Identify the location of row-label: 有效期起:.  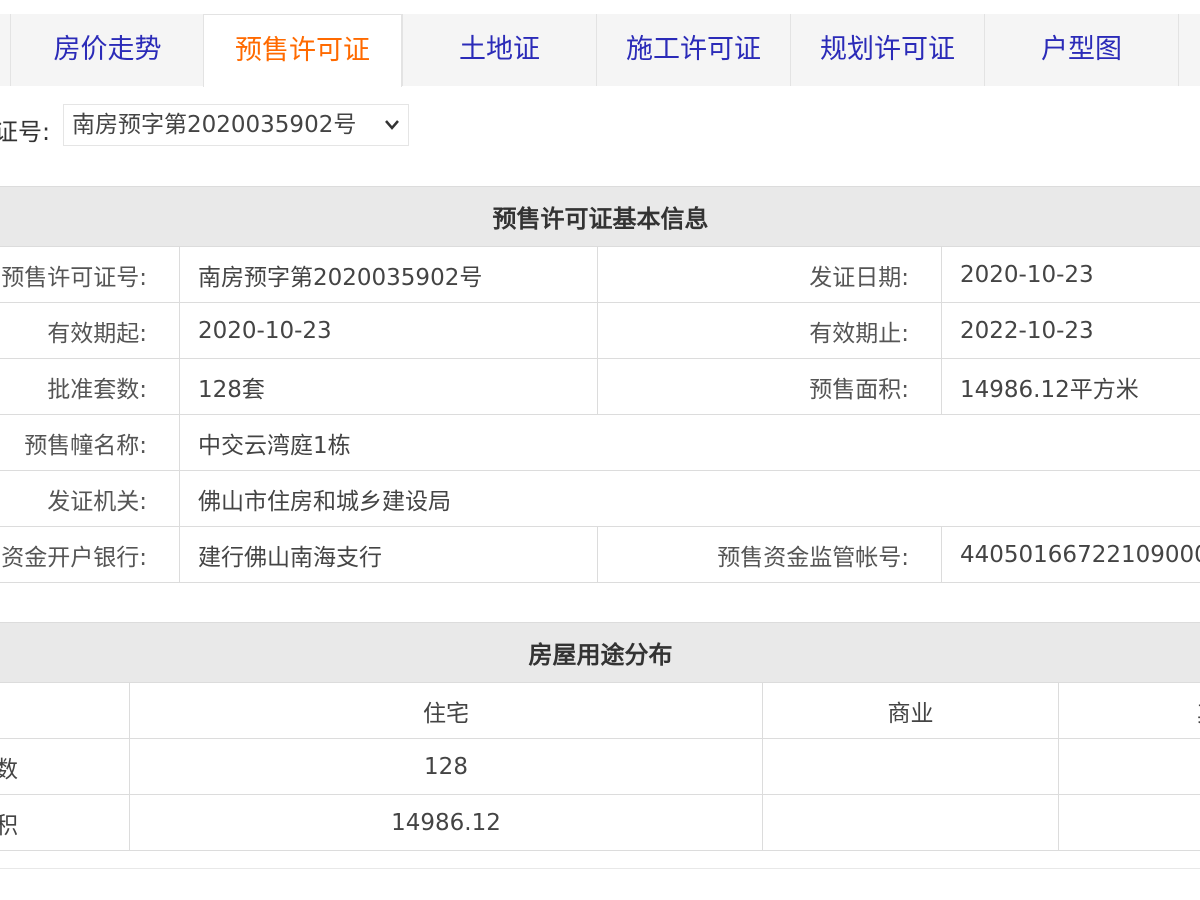
(90, 330).